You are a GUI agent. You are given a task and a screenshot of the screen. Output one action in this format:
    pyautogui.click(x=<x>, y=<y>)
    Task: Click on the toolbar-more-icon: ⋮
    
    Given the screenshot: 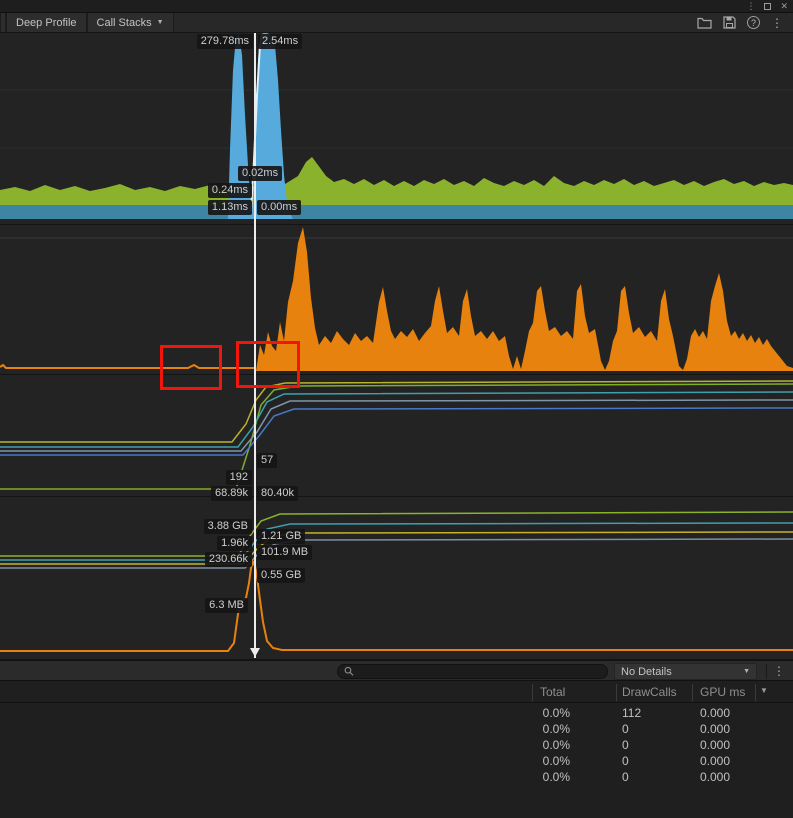 What is the action you would take?
    pyautogui.click(x=777, y=23)
    